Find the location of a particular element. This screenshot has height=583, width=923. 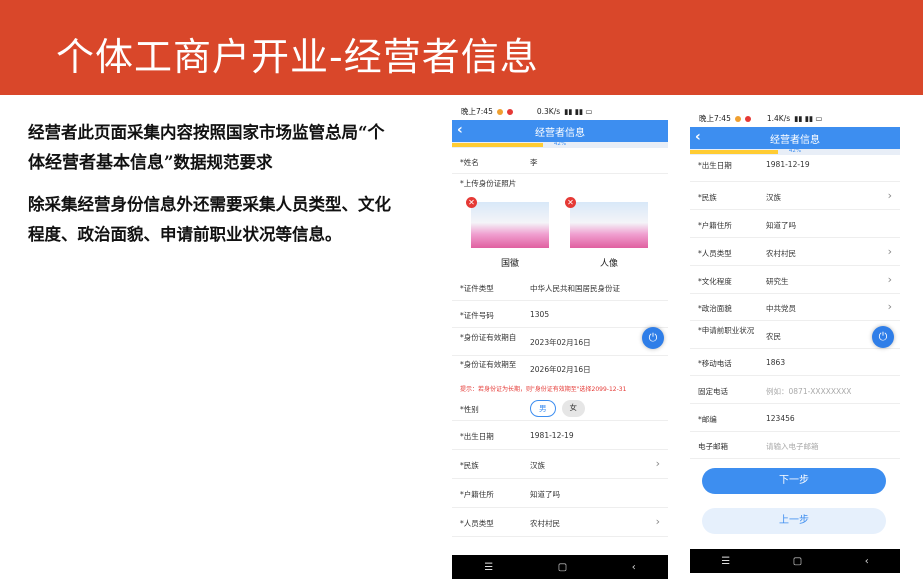

app-title: 经营者信息 is located at coordinates (795, 140).